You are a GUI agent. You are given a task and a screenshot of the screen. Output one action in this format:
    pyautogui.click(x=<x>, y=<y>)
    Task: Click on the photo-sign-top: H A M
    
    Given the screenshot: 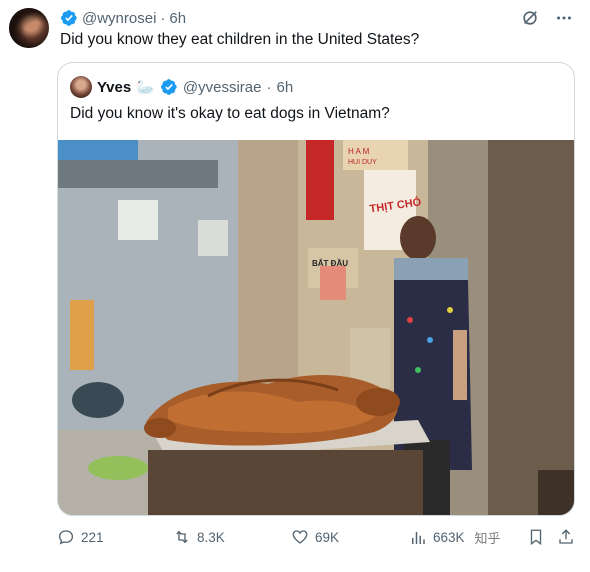 What is the action you would take?
    pyautogui.click(x=359, y=151)
    